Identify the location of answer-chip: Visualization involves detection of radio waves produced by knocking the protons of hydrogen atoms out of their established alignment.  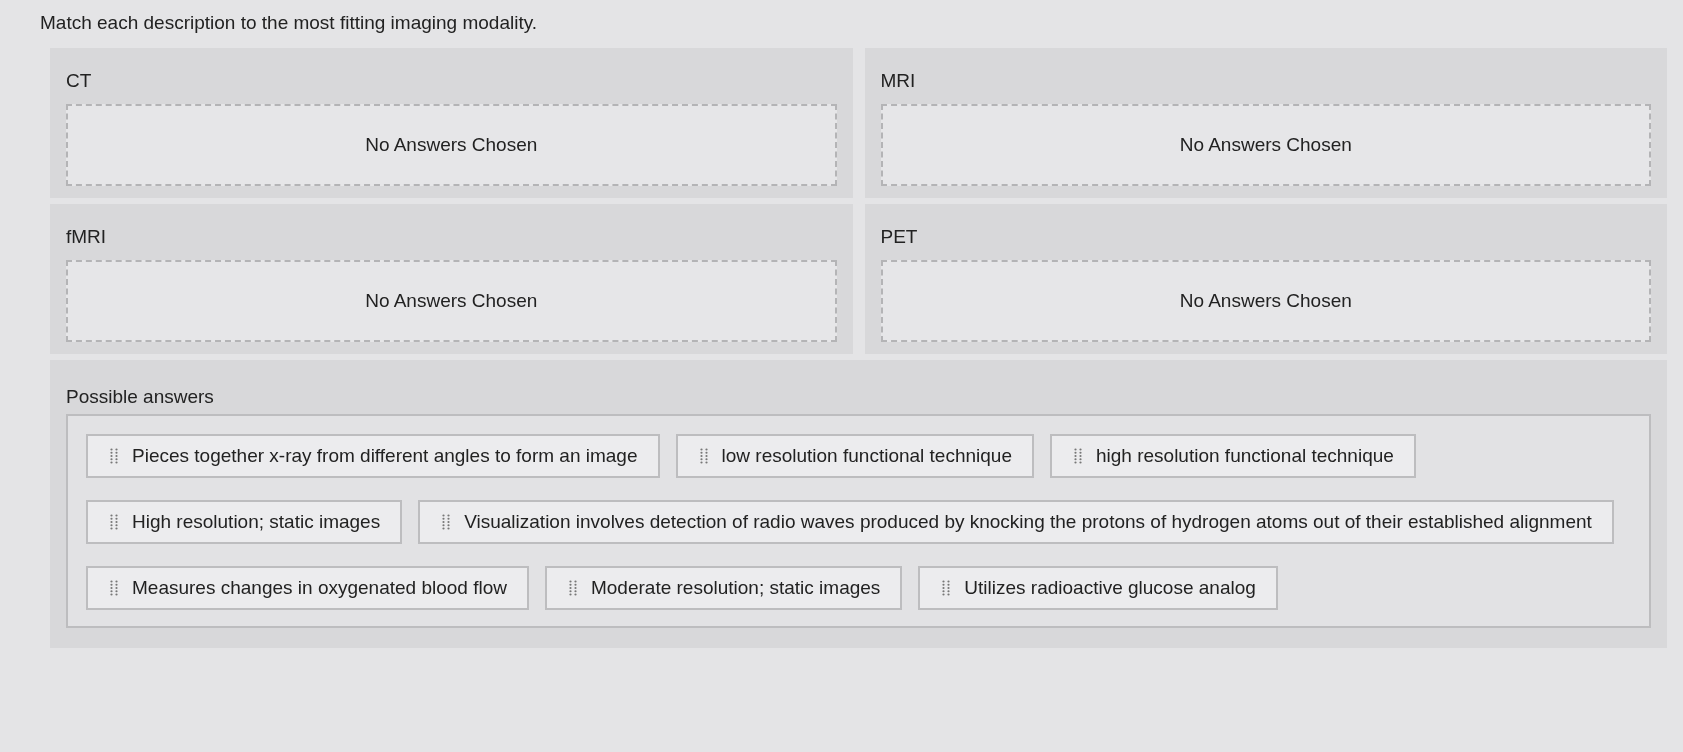
(1016, 522).